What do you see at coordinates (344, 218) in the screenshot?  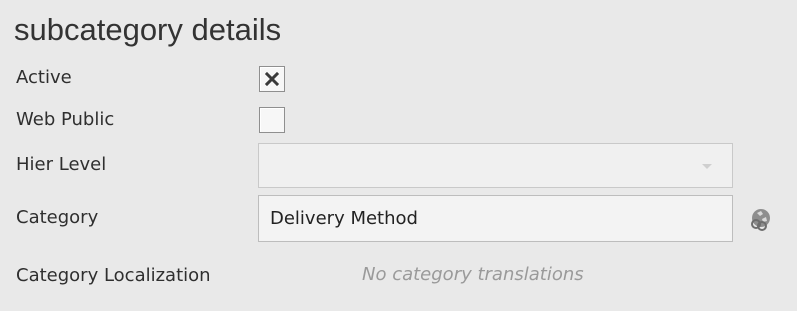 I see `category-value: Delivery Method` at bounding box center [344, 218].